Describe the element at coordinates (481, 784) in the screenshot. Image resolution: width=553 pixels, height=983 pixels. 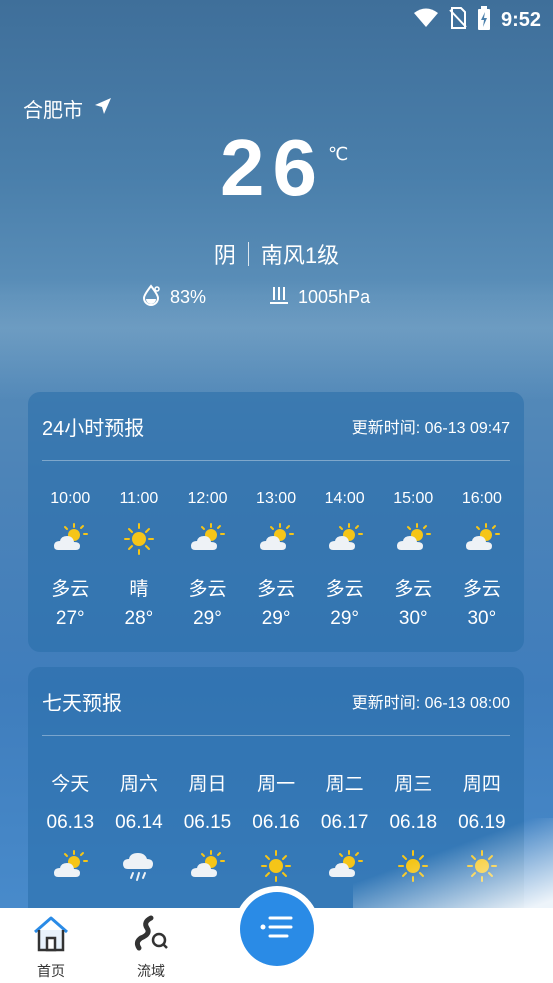
I see `daily-day: 周四` at that location.